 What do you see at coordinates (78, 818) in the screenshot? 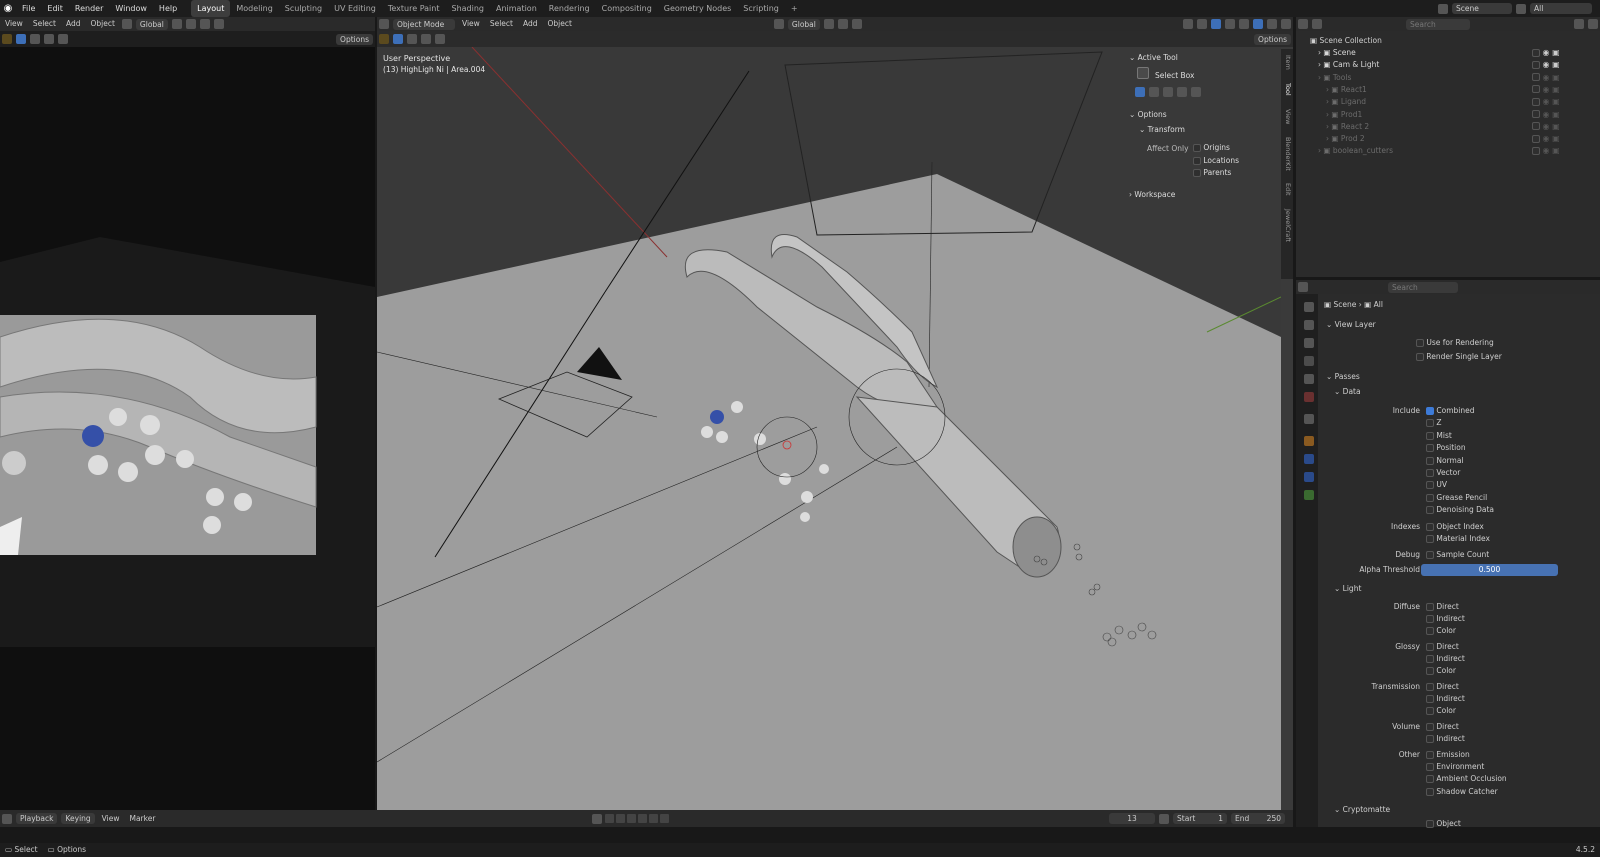
I see `timeline-menu-keying: Keying` at bounding box center [78, 818].